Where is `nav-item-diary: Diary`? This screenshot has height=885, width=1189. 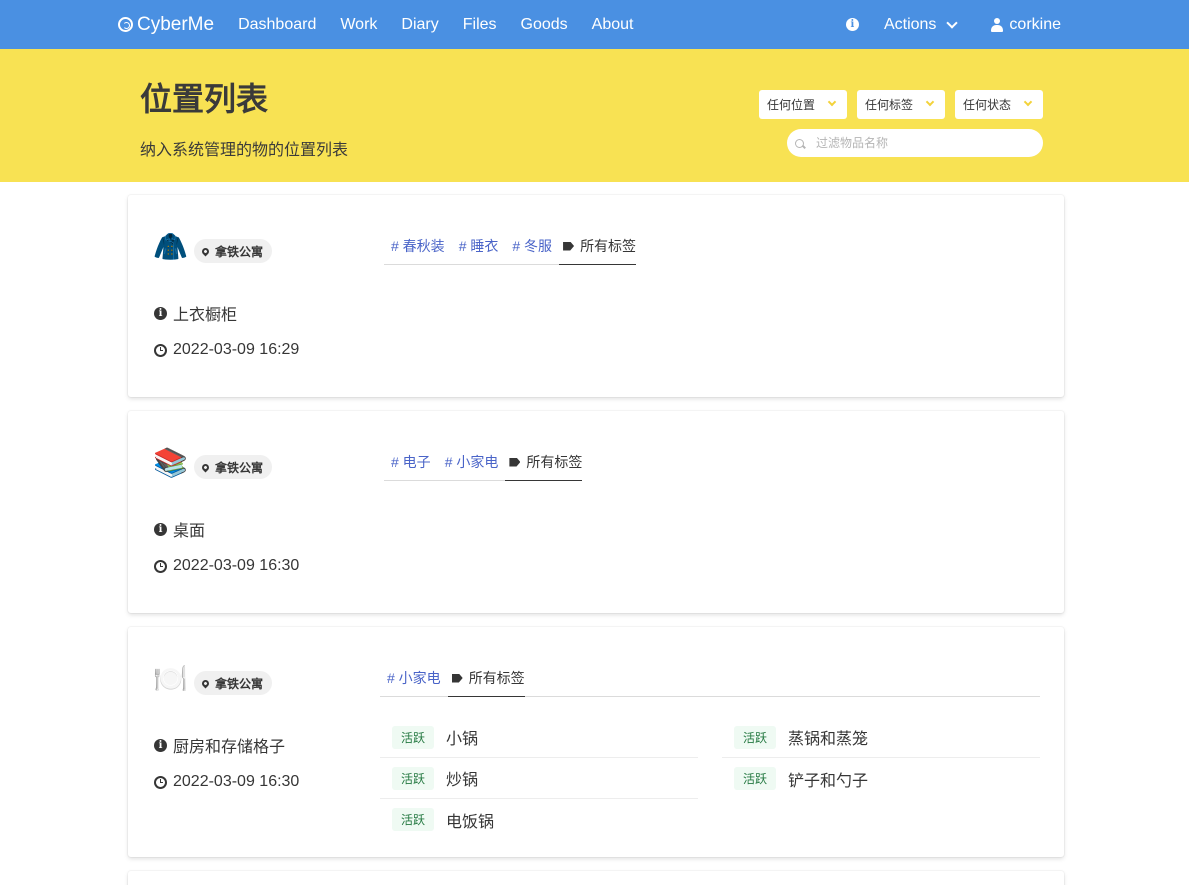 nav-item-diary: Diary is located at coordinates (419, 25).